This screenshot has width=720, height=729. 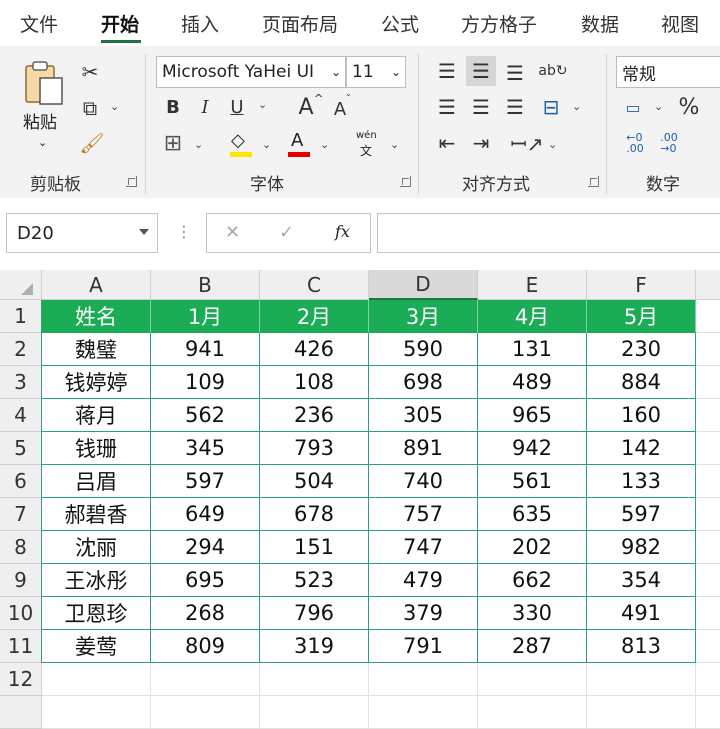 What do you see at coordinates (251, 72) in the screenshot?
I see `font-name-select: Microsoft YaHei UI ⌄` at bounding box center [251, 72].